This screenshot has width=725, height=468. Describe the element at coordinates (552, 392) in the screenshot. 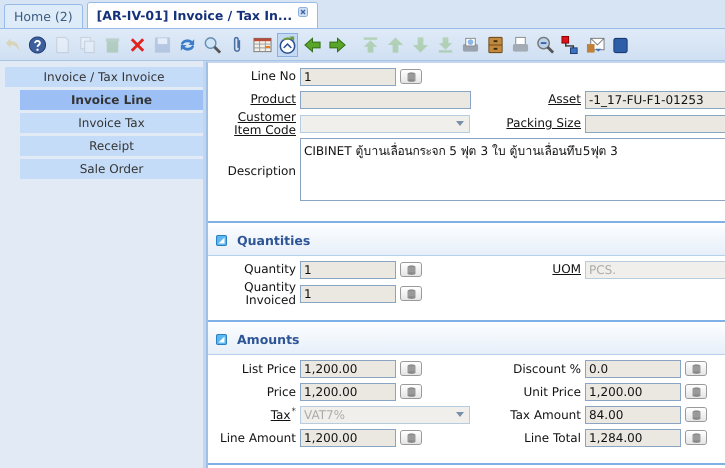

I see `field-label: Unit Price` at that location.